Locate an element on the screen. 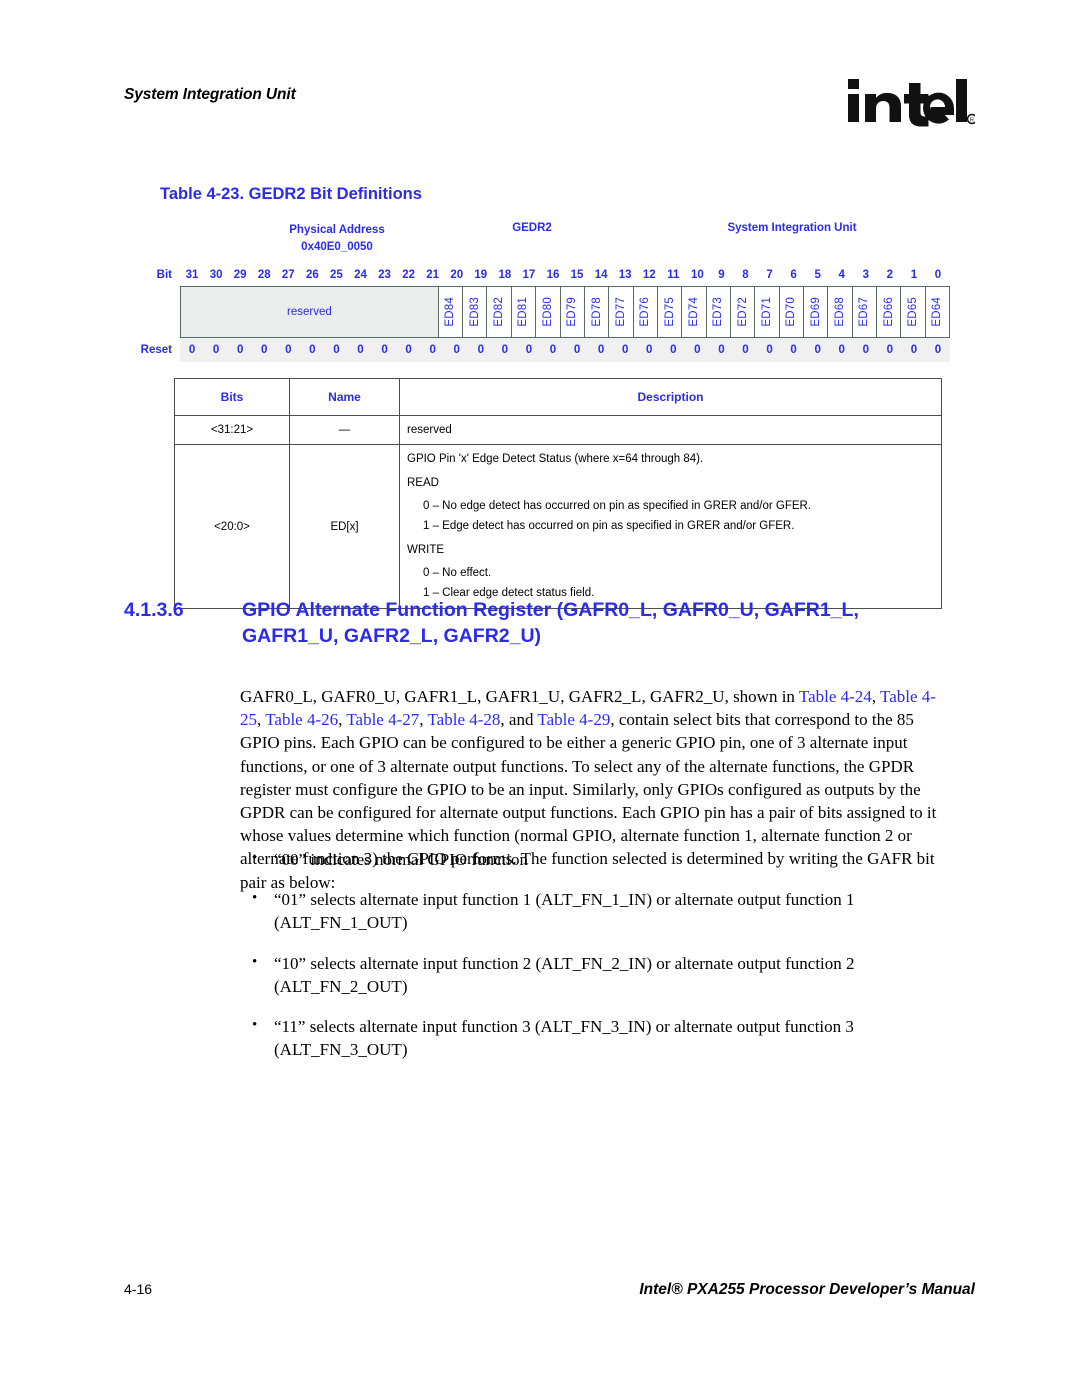 The width and height of the screenshot is (1080, 1397). bit-number-21: 21 is located at coordinates (433, 275).